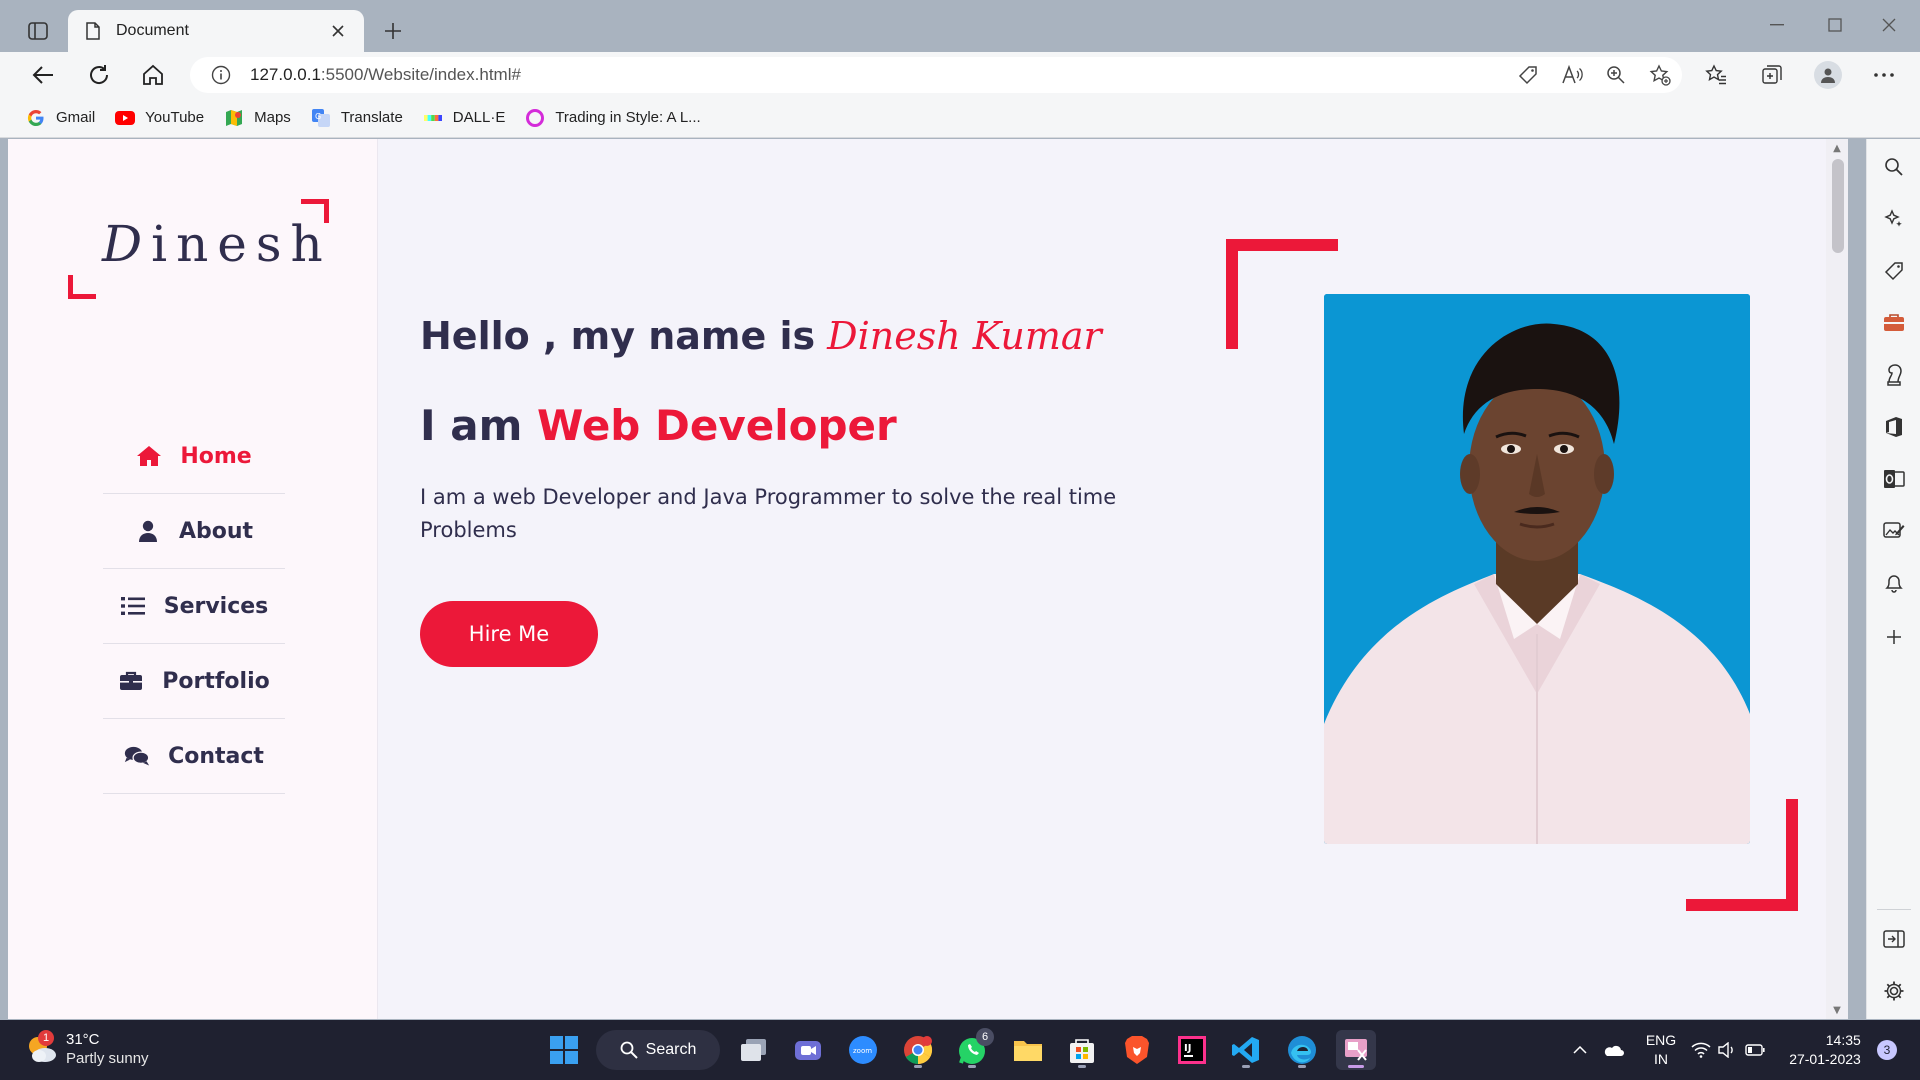 This screenshot has width=1920, height=1080. What do you see at coordinates (1894, 271) in the screenshot?
I see `tag-icon` at bounding box center [1894, 271].